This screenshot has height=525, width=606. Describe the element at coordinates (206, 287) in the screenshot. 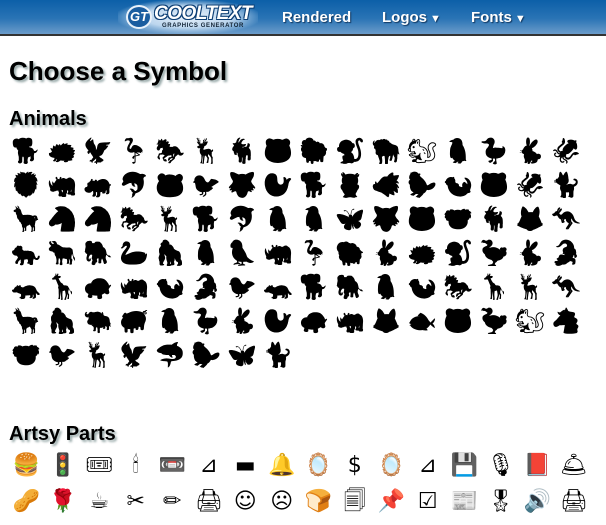

I see `symbol-crocodile-icon: 🐊` at that location.